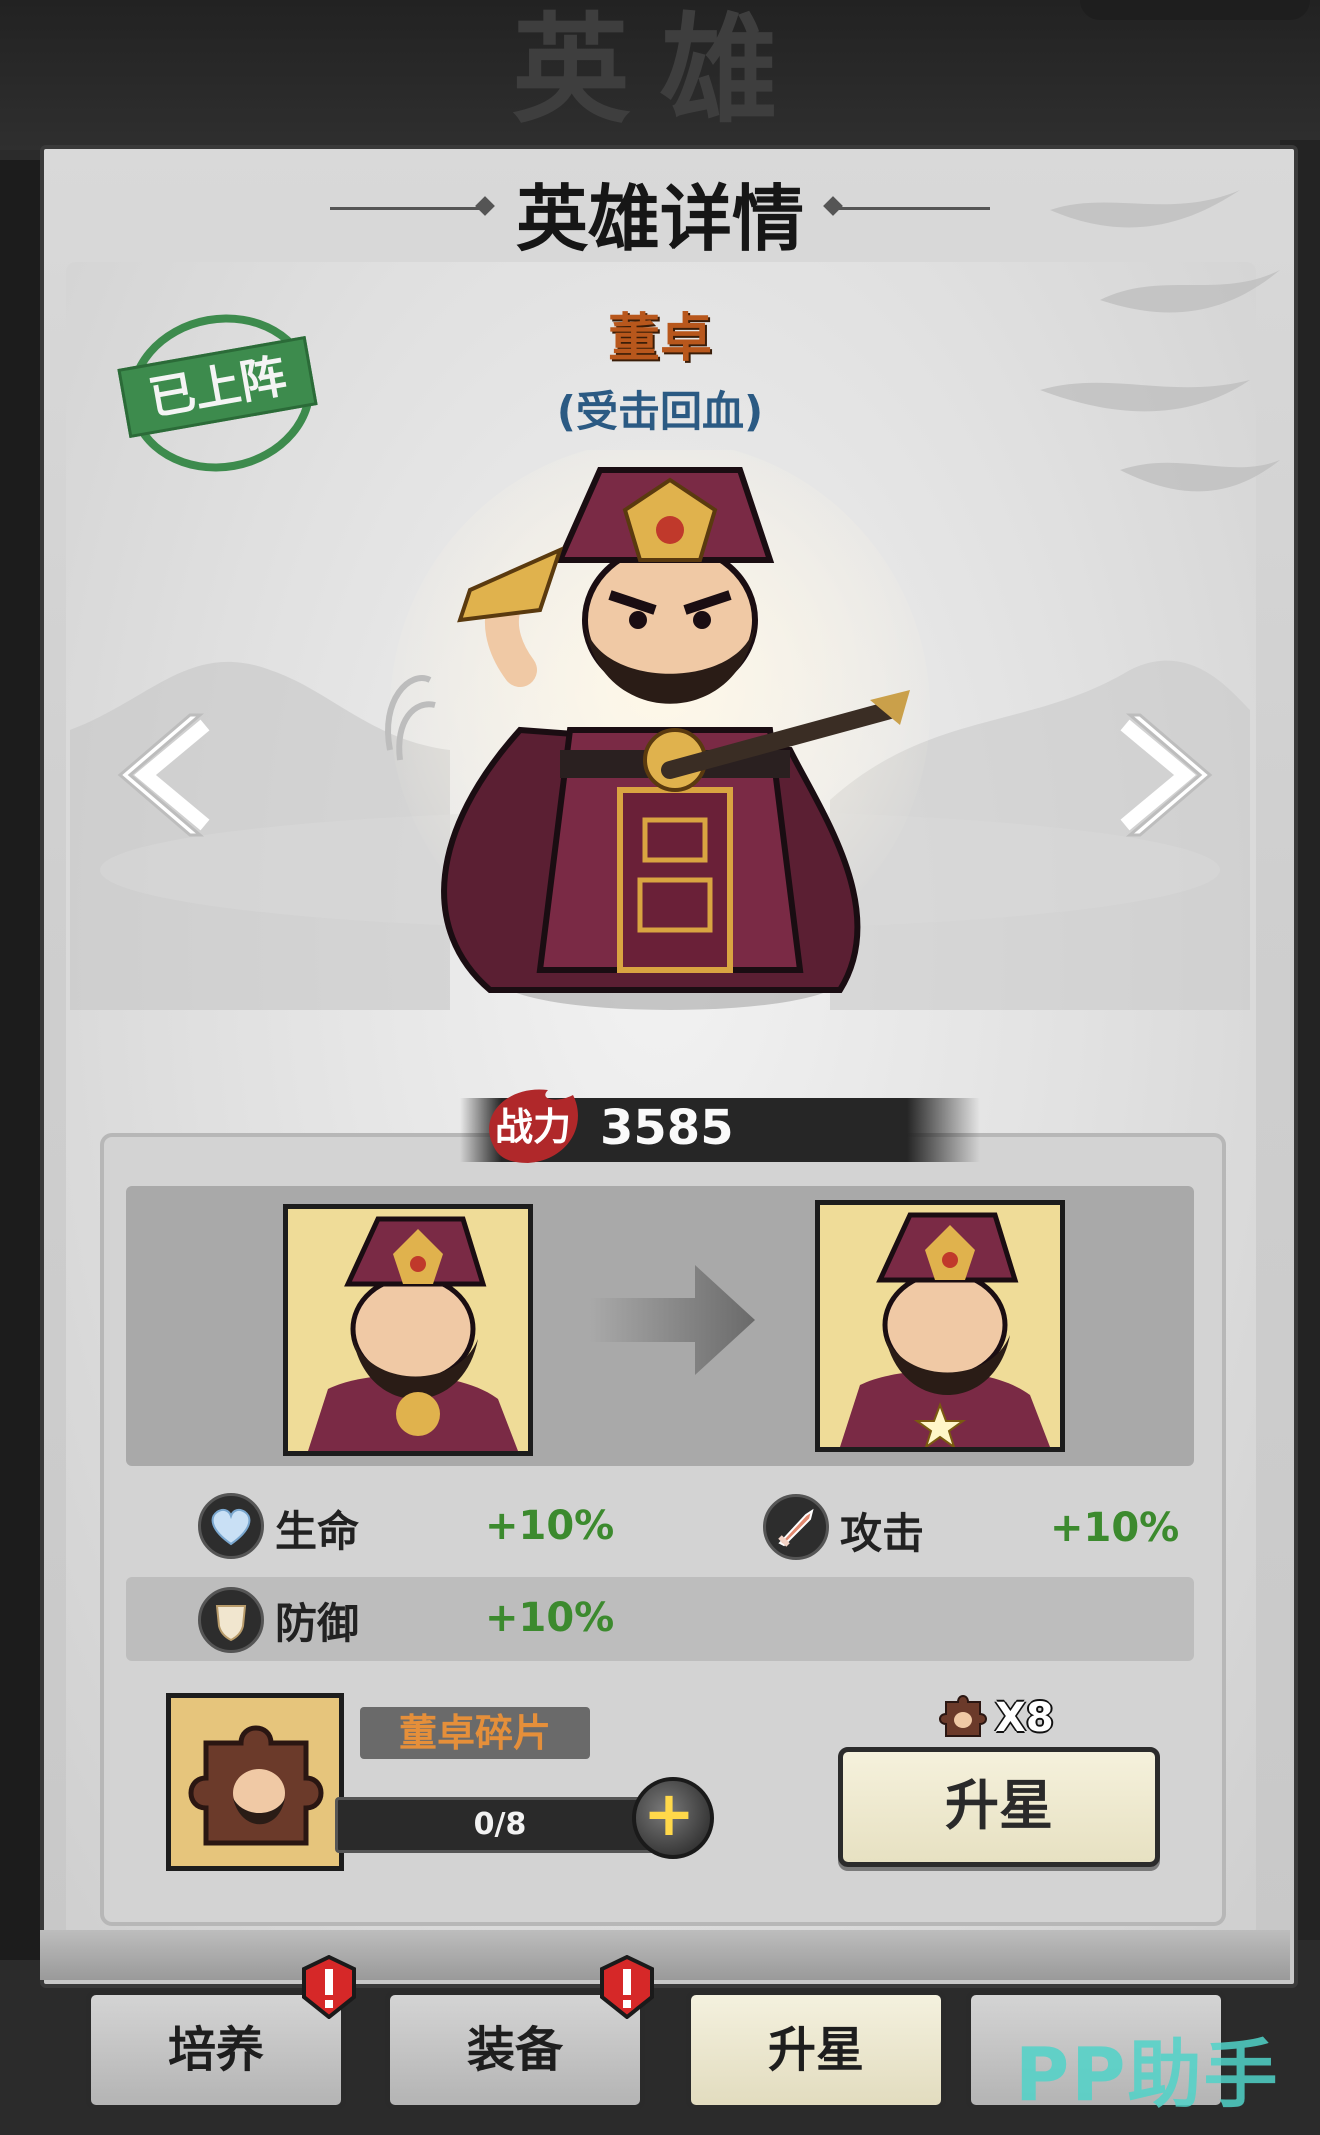 This screenshot has width=1320, height=2135. I want to click on fragment-item, so click(255, 1782).